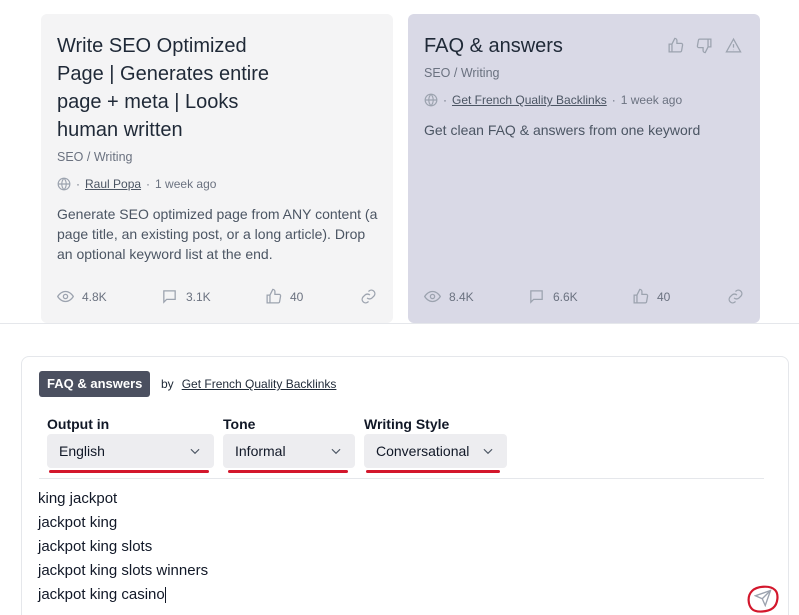 The height and width of the screenshot is (615, 799). Describe the element at coordinates (401, 478) in the screenshot. I see `form-separator` at that location.